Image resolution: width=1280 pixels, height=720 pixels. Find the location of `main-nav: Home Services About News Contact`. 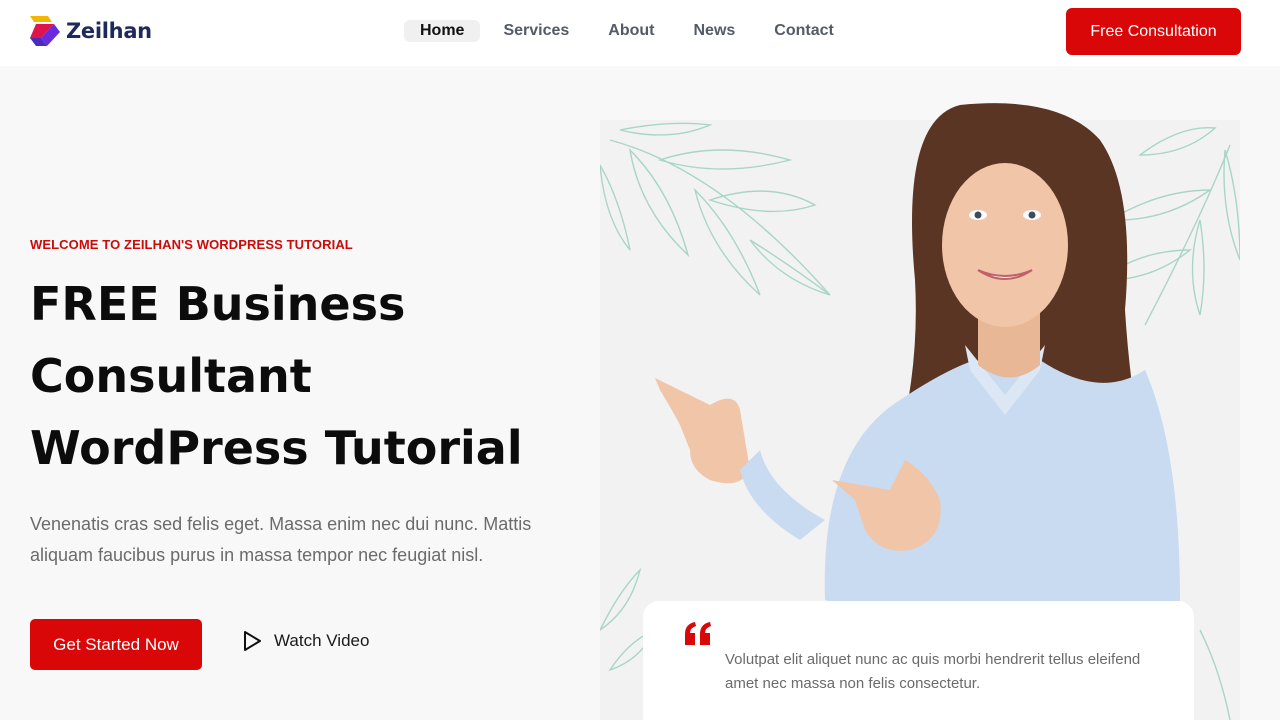

main-nav: Home Services About News Contact is located at coordinates (630, 31).